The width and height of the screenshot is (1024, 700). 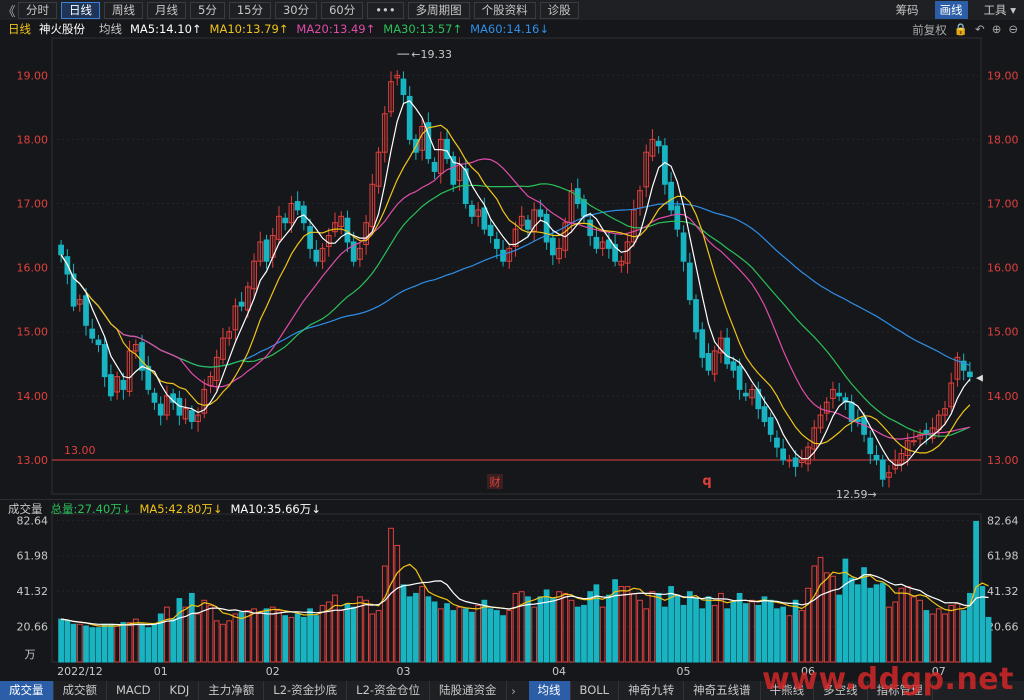 I want to click on tab-magic-nine: 神奇九转, so click(x=652, y=690).